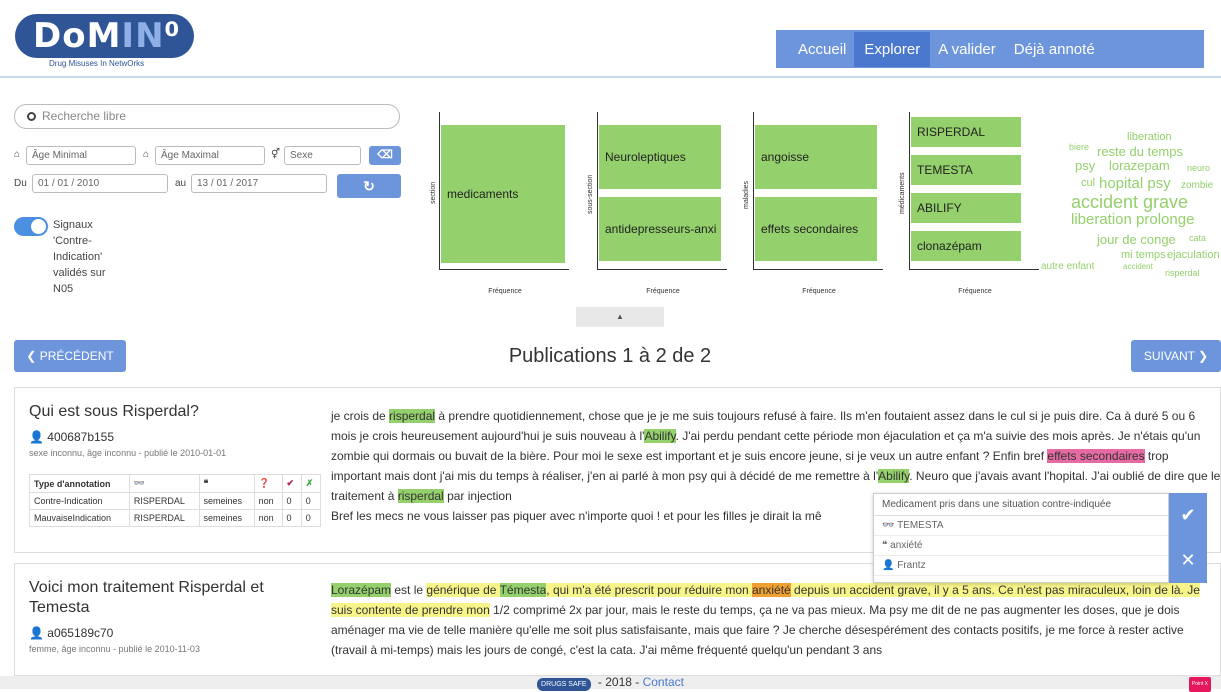 Image resolution: width=1221 pixels, height=692 pixels. What do you see at coordinates (1021, 566) in the screenshot?
I see `popup-person: 👤 Frantz` at bounding box center [1021, 566].